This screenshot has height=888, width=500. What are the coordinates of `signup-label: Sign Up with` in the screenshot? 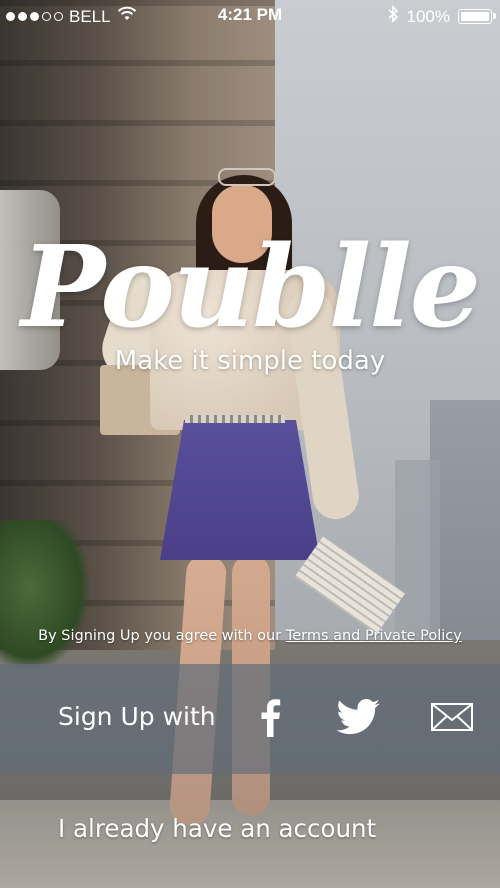 It's located at (137, 716).